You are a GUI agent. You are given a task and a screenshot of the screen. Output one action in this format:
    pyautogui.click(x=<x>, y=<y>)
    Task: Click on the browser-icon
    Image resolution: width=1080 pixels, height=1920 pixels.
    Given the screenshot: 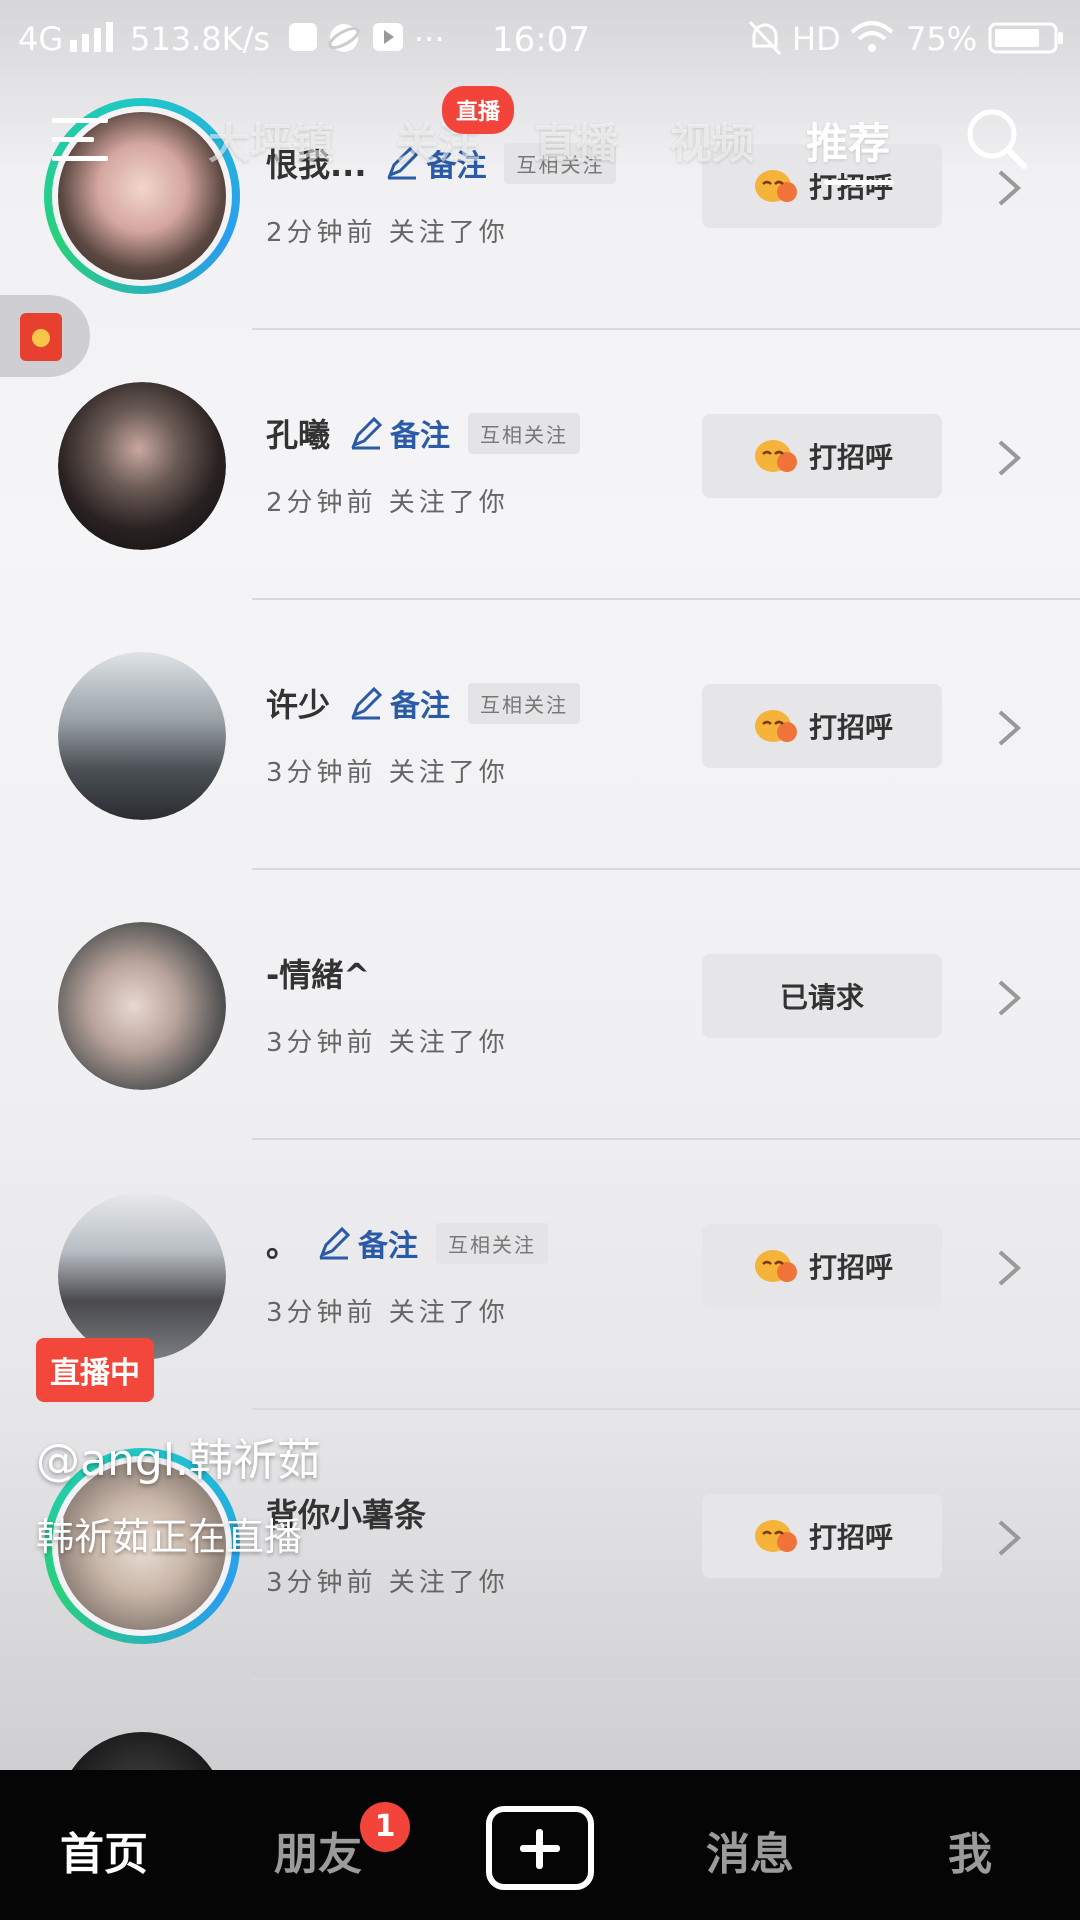 What is the action you would take?
    pyautogui.click(x=344, y=38)
    